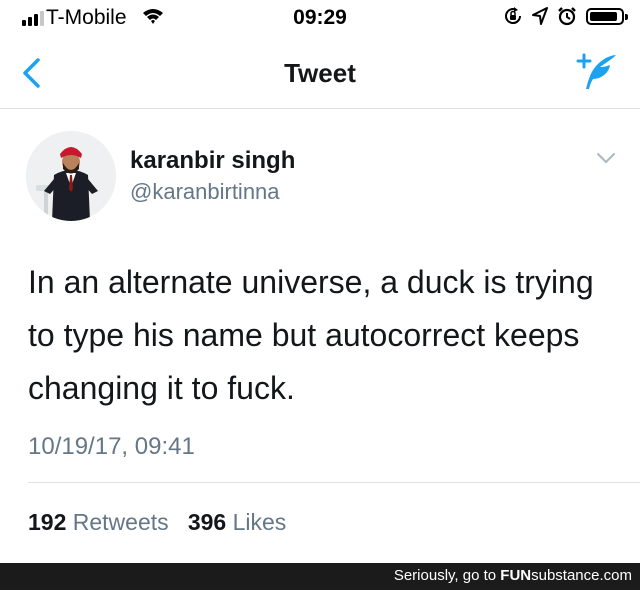 This screenshot has width=640, height=590. I want to click on tweet-timestamp: 10/19/17, 09:41, so click(111, 446).